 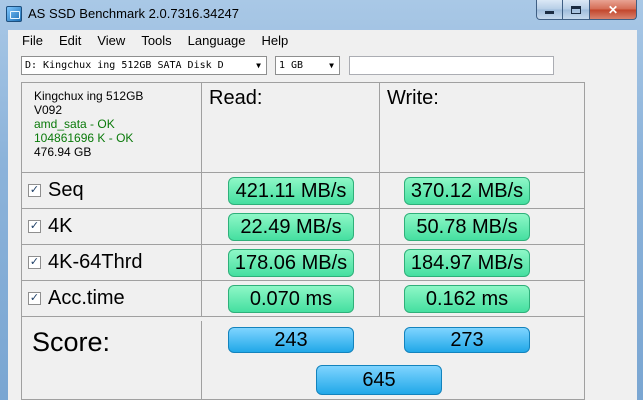 I want to click on acctime-read-cell: 0.070 ms, so click(x=291, y=299).